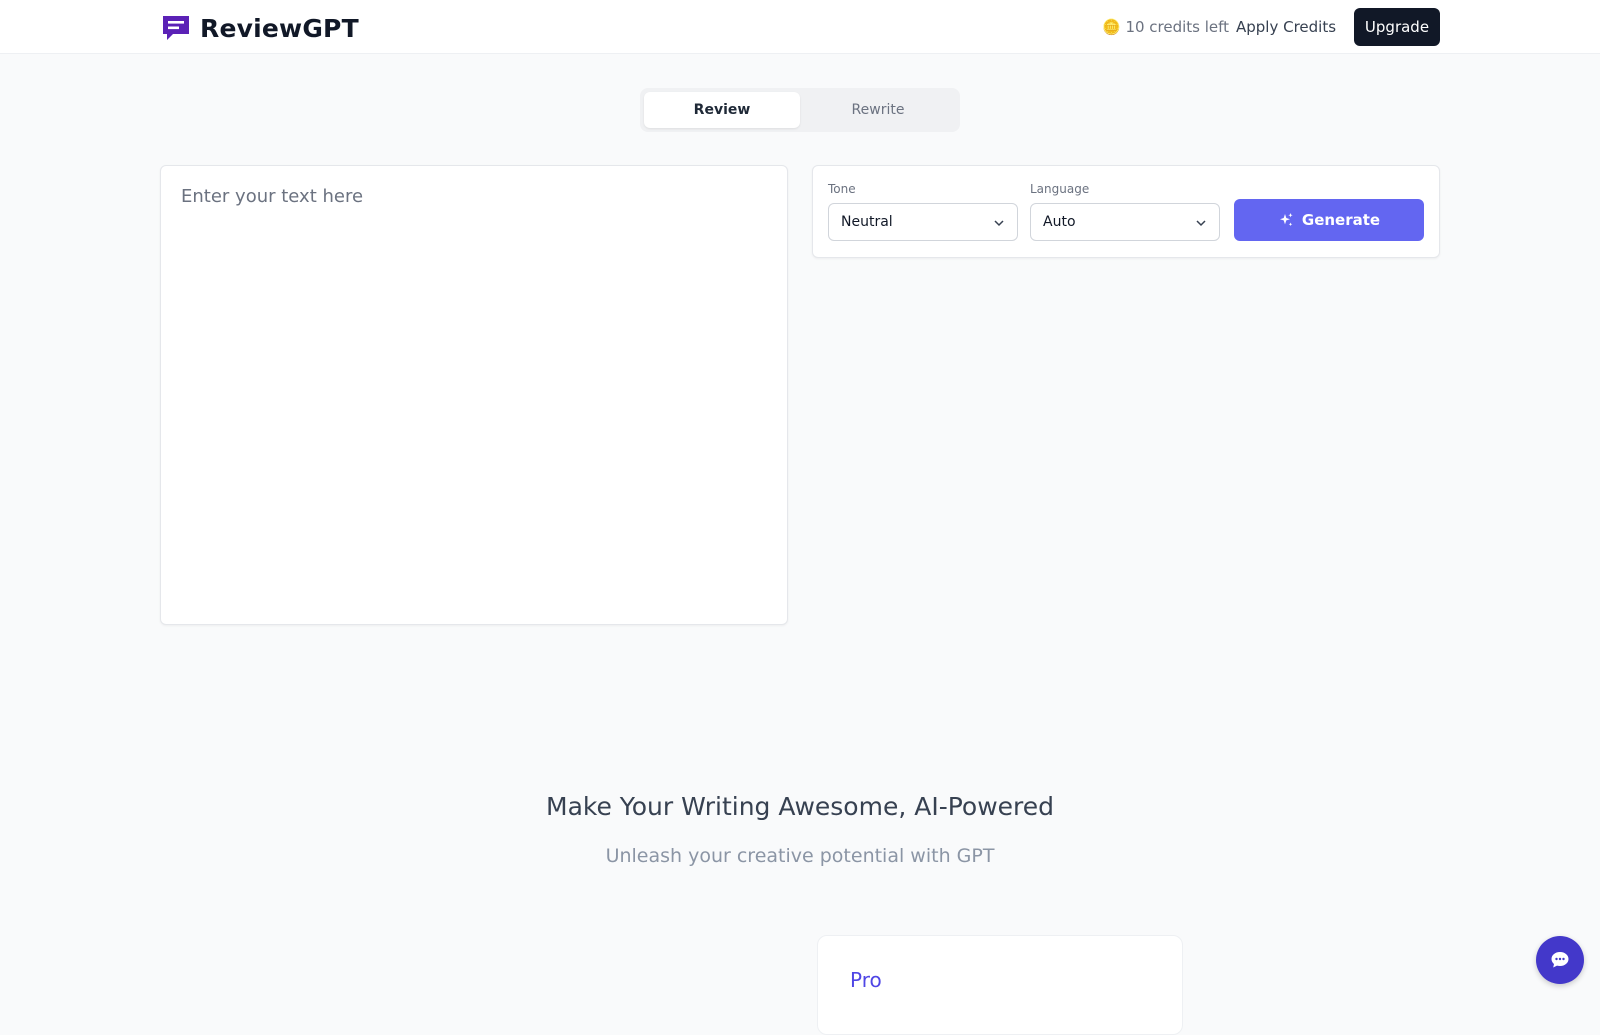 This screenshot has width=1600, height=1035. What do you see at coordinates (866, 980) in the screenshot?
I see `plan-name: Pro` at bounding box center [866, 980].